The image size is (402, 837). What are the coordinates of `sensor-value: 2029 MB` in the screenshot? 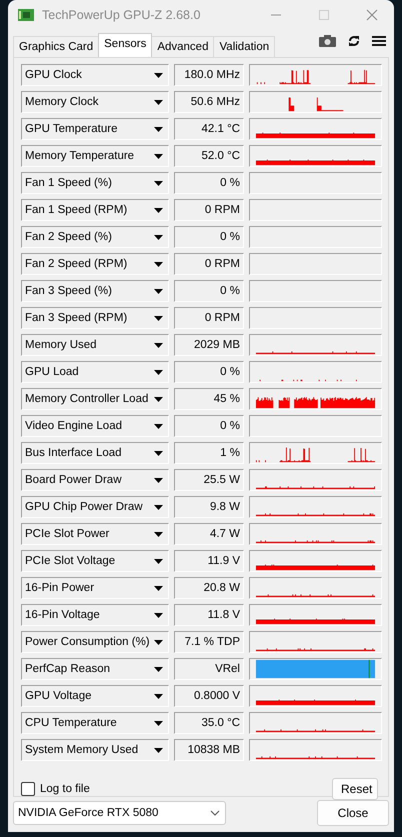 It's located at (209, 345).